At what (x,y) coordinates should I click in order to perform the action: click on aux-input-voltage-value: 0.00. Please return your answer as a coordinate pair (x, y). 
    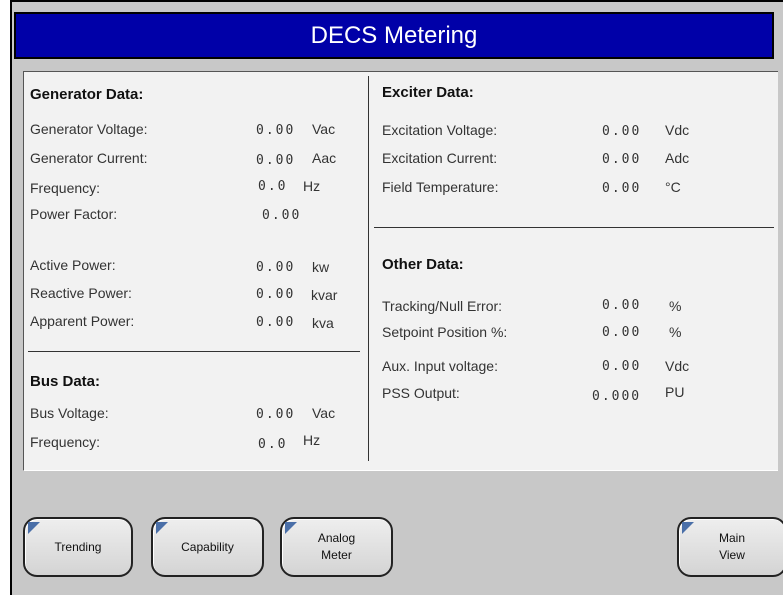
    Looking at the image, I should click on (622, 366).